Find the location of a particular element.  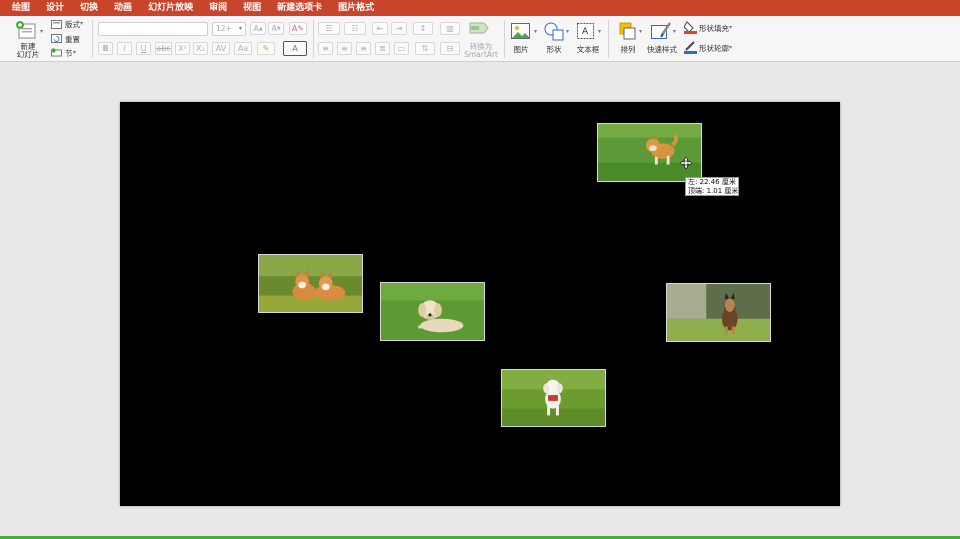

highlight-icon: ✎ is located at coordinates (266, 48).